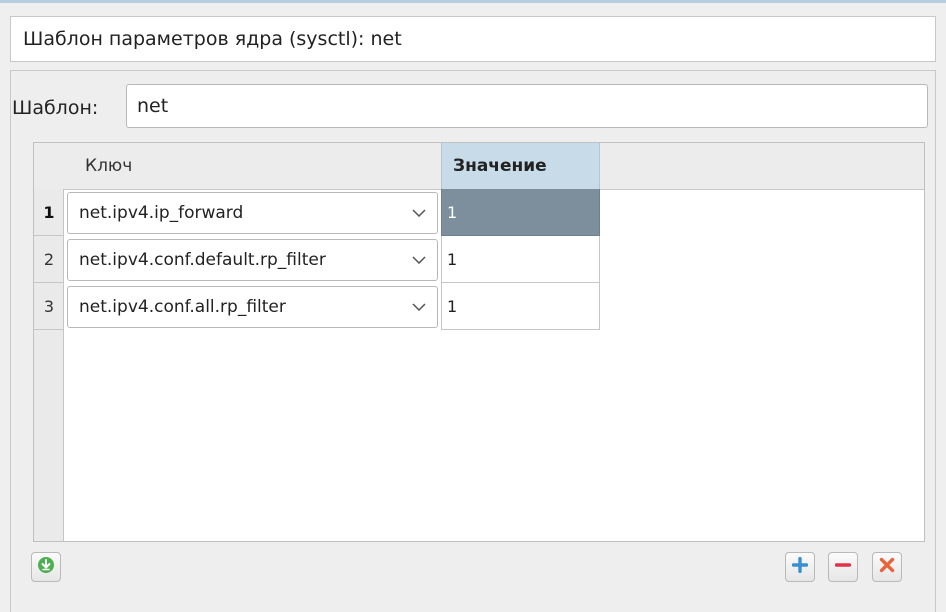 This screenshot has width=946, height=612. I want to click on column-header-value: Значение, so click(520, 166).